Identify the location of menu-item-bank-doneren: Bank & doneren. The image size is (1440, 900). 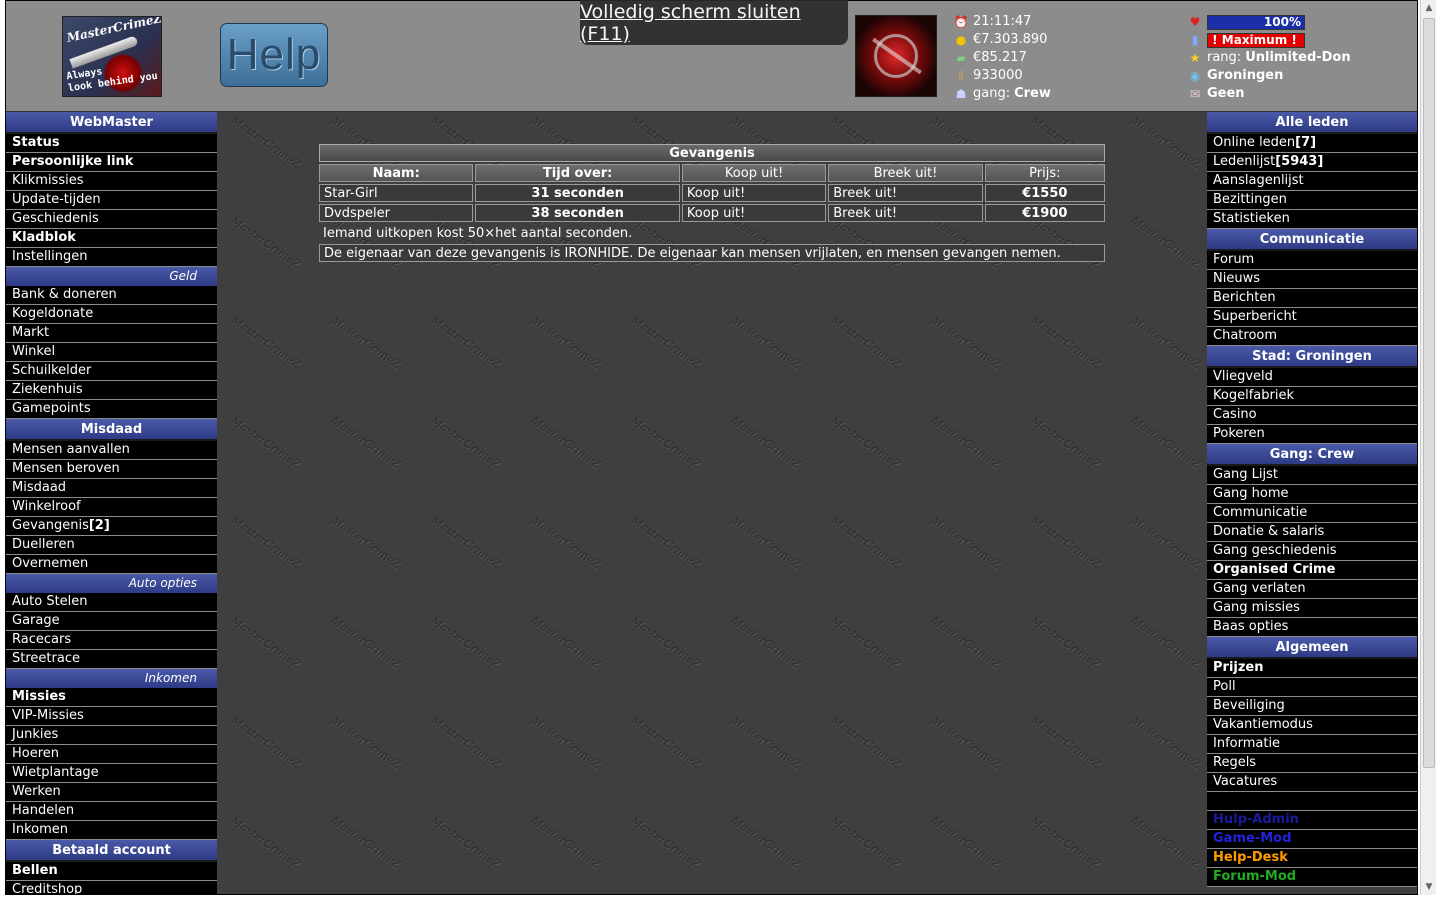
(111, 295).